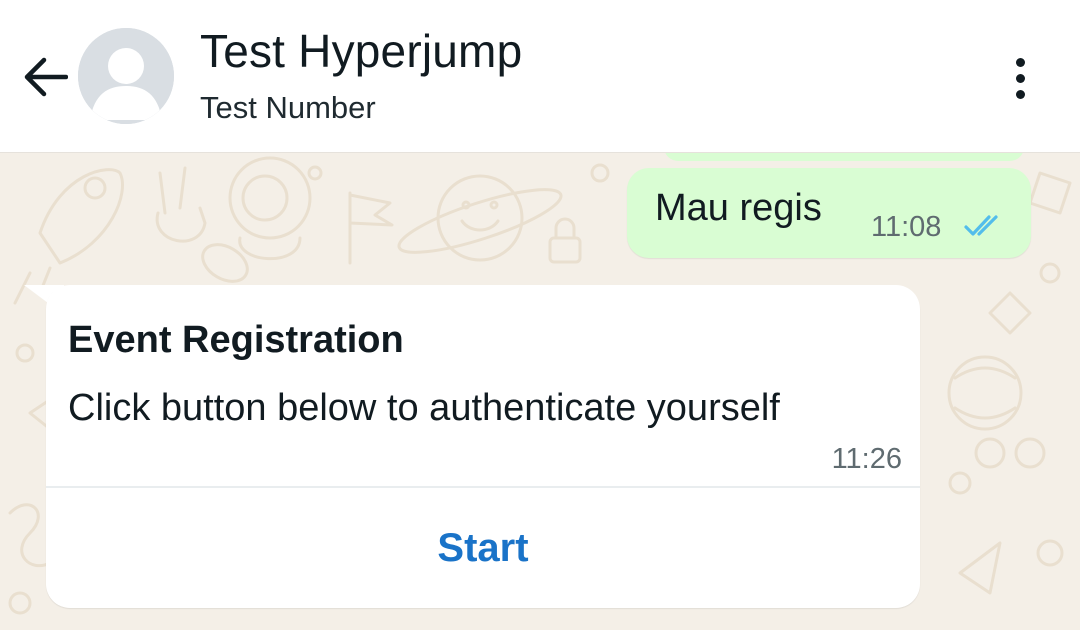 This screenshot has height=630, width=1080. Describe the element at coordinates (829, 213) in the screenshot. I see `outgoing-message-bubble: Mau regis 11:08` at that location.